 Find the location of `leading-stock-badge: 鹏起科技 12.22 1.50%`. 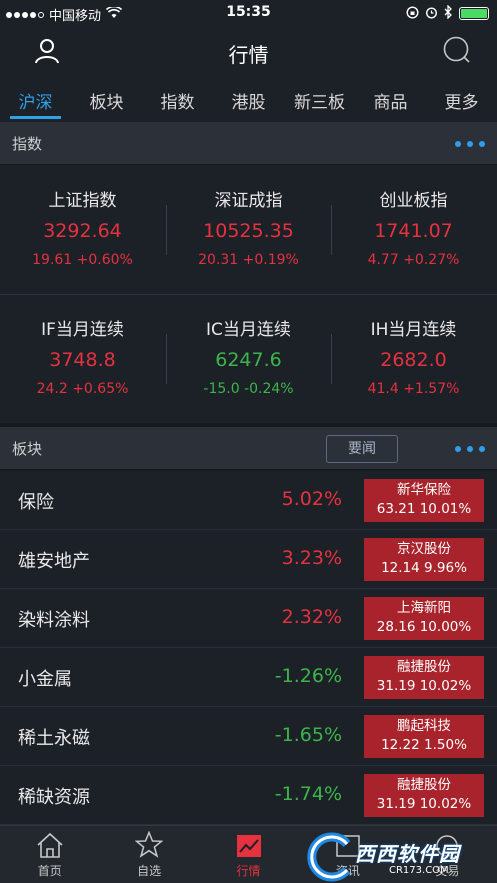

leading-stock-badge: 鹏起科技 12.22 1.50% is located at coordinates (424, 736).